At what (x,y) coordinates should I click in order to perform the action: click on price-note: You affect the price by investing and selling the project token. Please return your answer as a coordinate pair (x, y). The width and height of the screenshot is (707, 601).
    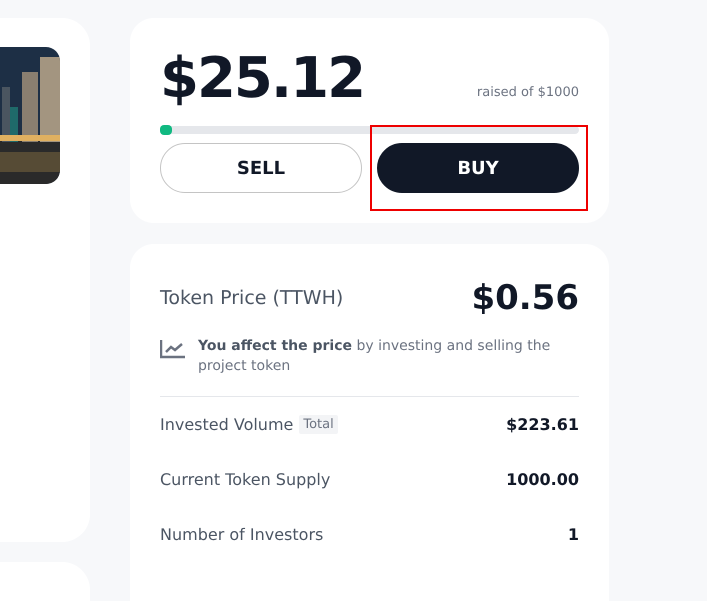
    Looking at the image, I should click on (375, 356).